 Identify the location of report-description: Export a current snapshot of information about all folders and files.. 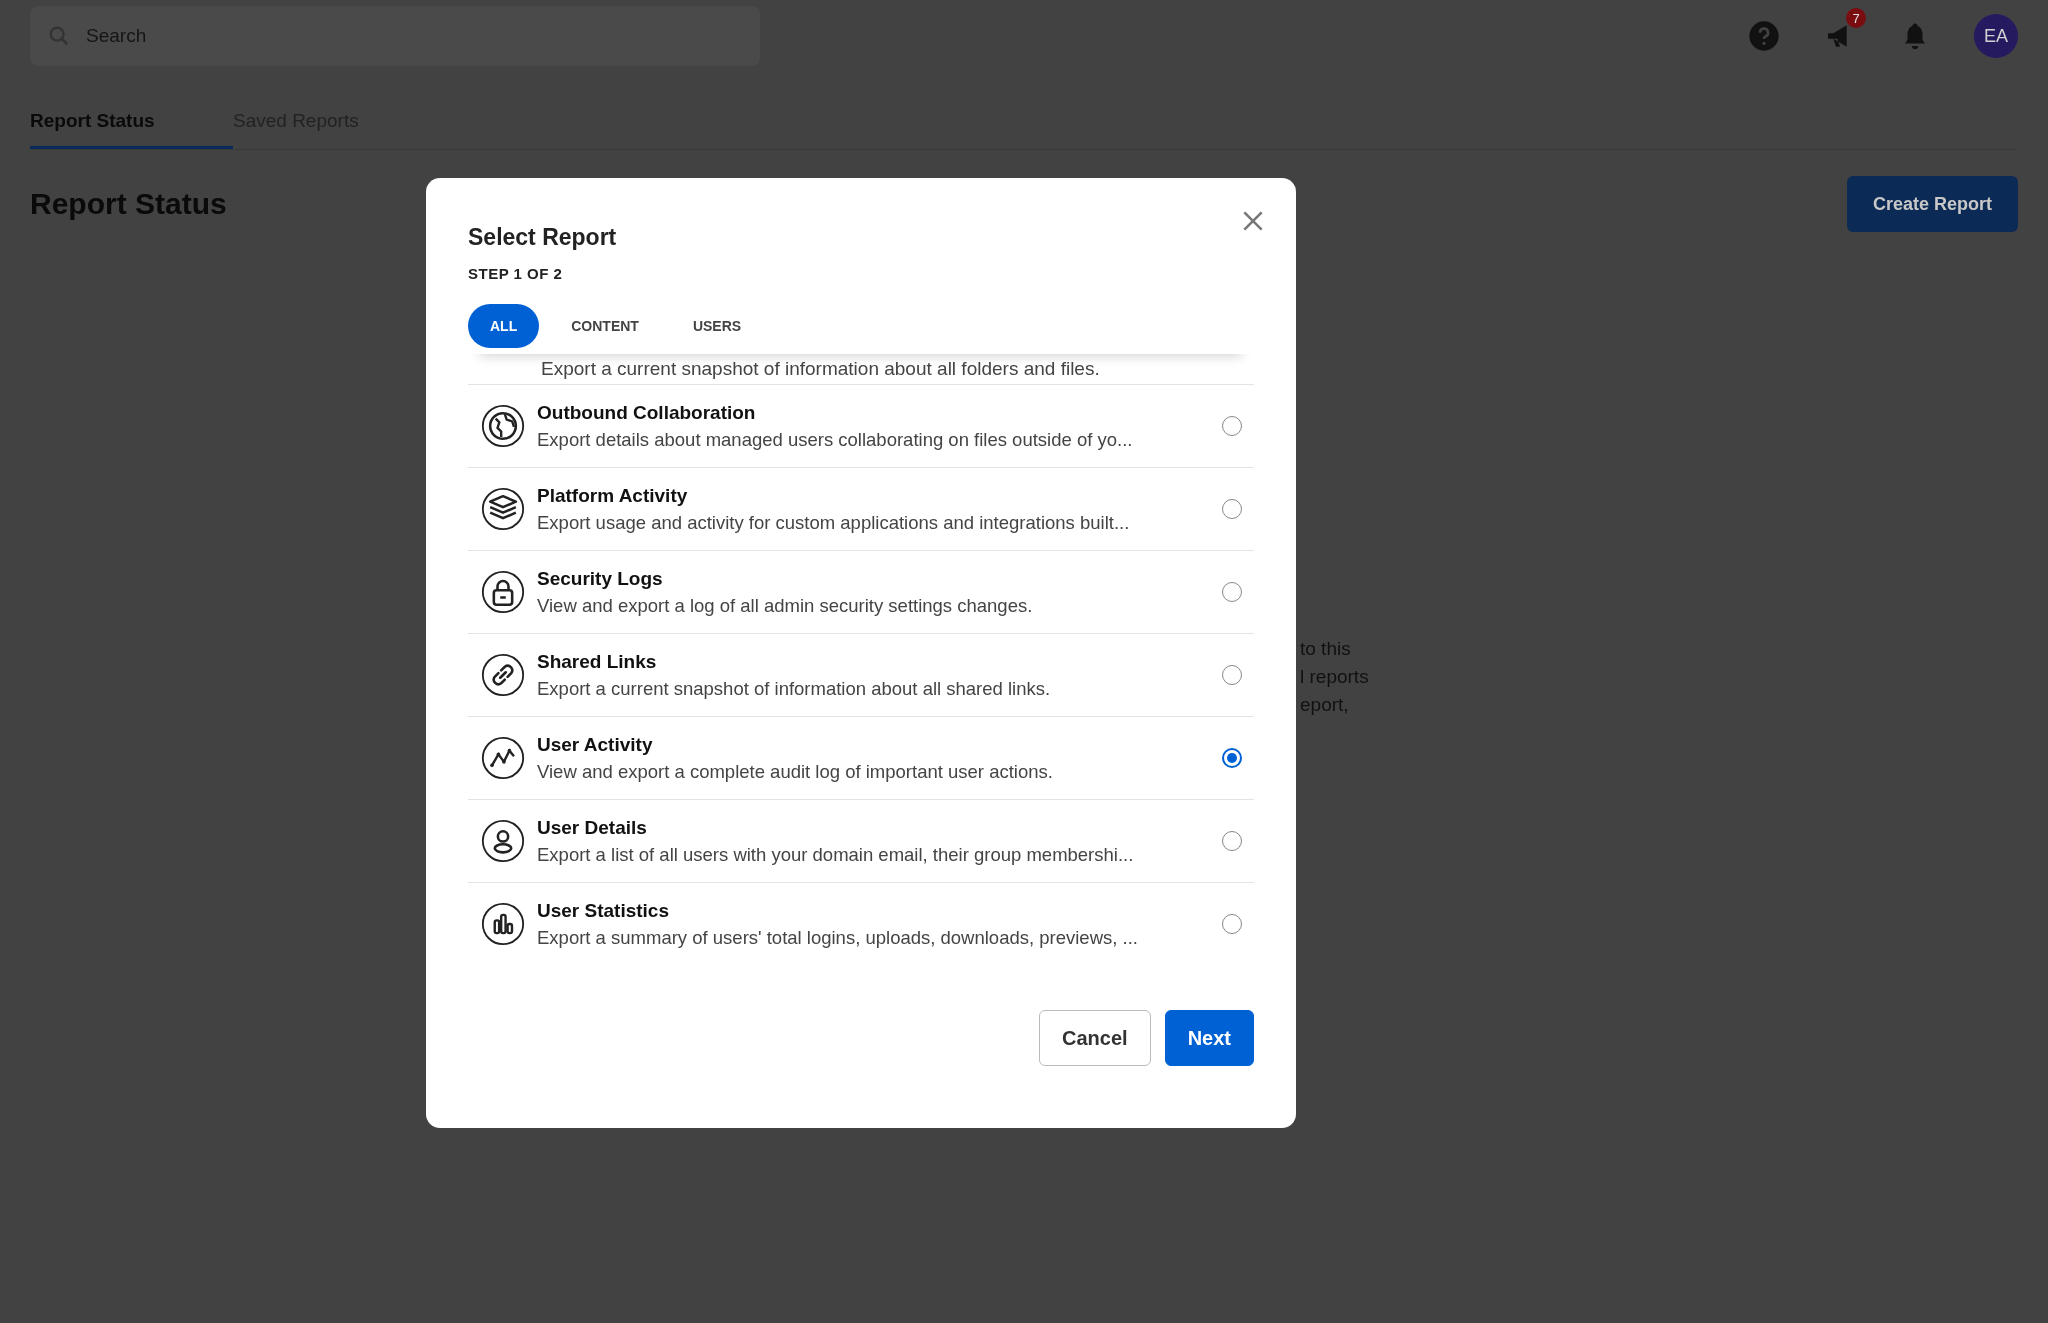
(820, 369).